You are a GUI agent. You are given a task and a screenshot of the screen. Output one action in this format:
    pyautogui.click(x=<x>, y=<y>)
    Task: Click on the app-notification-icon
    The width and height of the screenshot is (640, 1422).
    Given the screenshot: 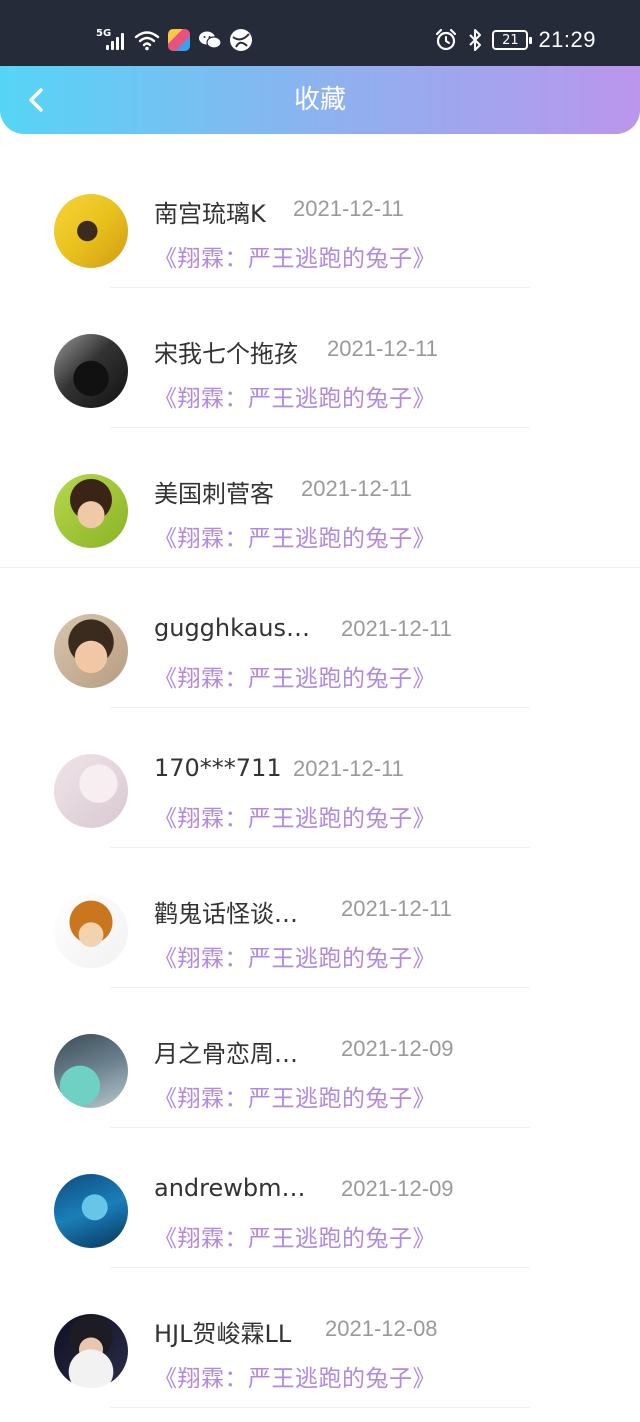 What is the action you would take?
    pyautogui.click(x=179, y=40)
    